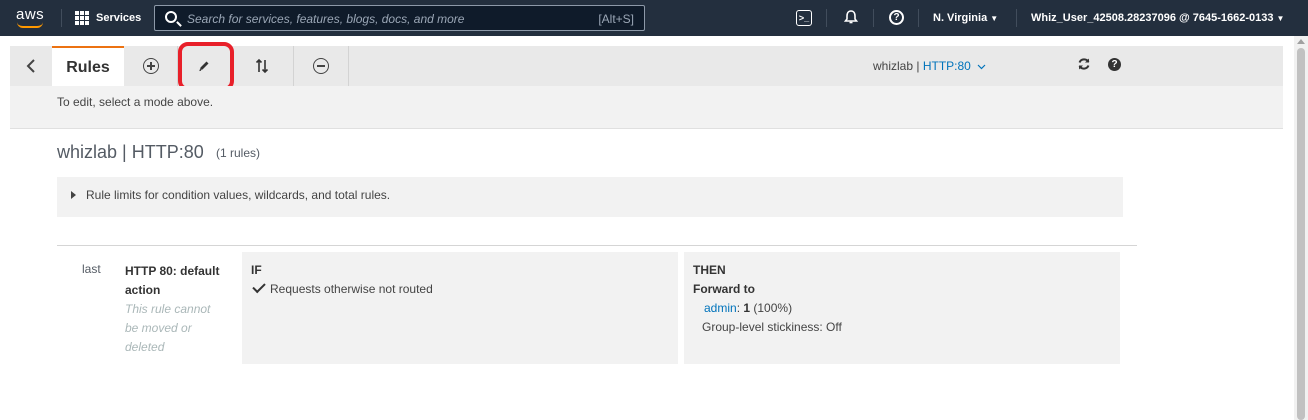  I want to click on scroll-up-arrow-icon, so click(1301, 41).